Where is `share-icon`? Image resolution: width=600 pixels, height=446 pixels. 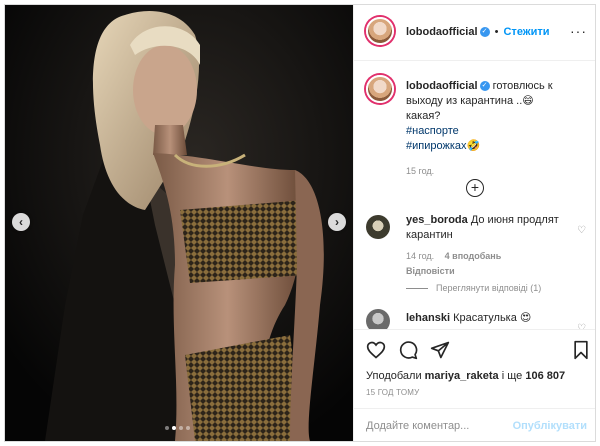 share-icon is located at coordinates (440, 350).